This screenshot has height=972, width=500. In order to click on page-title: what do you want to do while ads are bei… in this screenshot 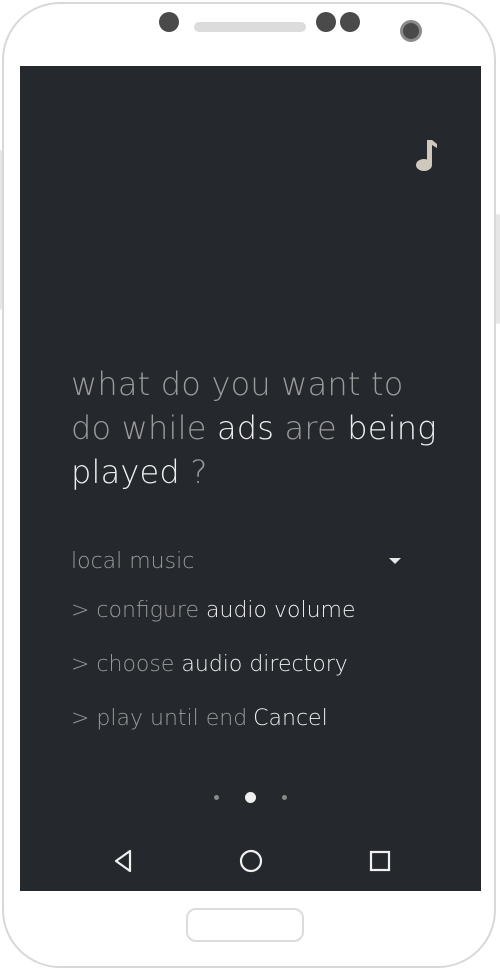, I will do `click(261, 428)`.